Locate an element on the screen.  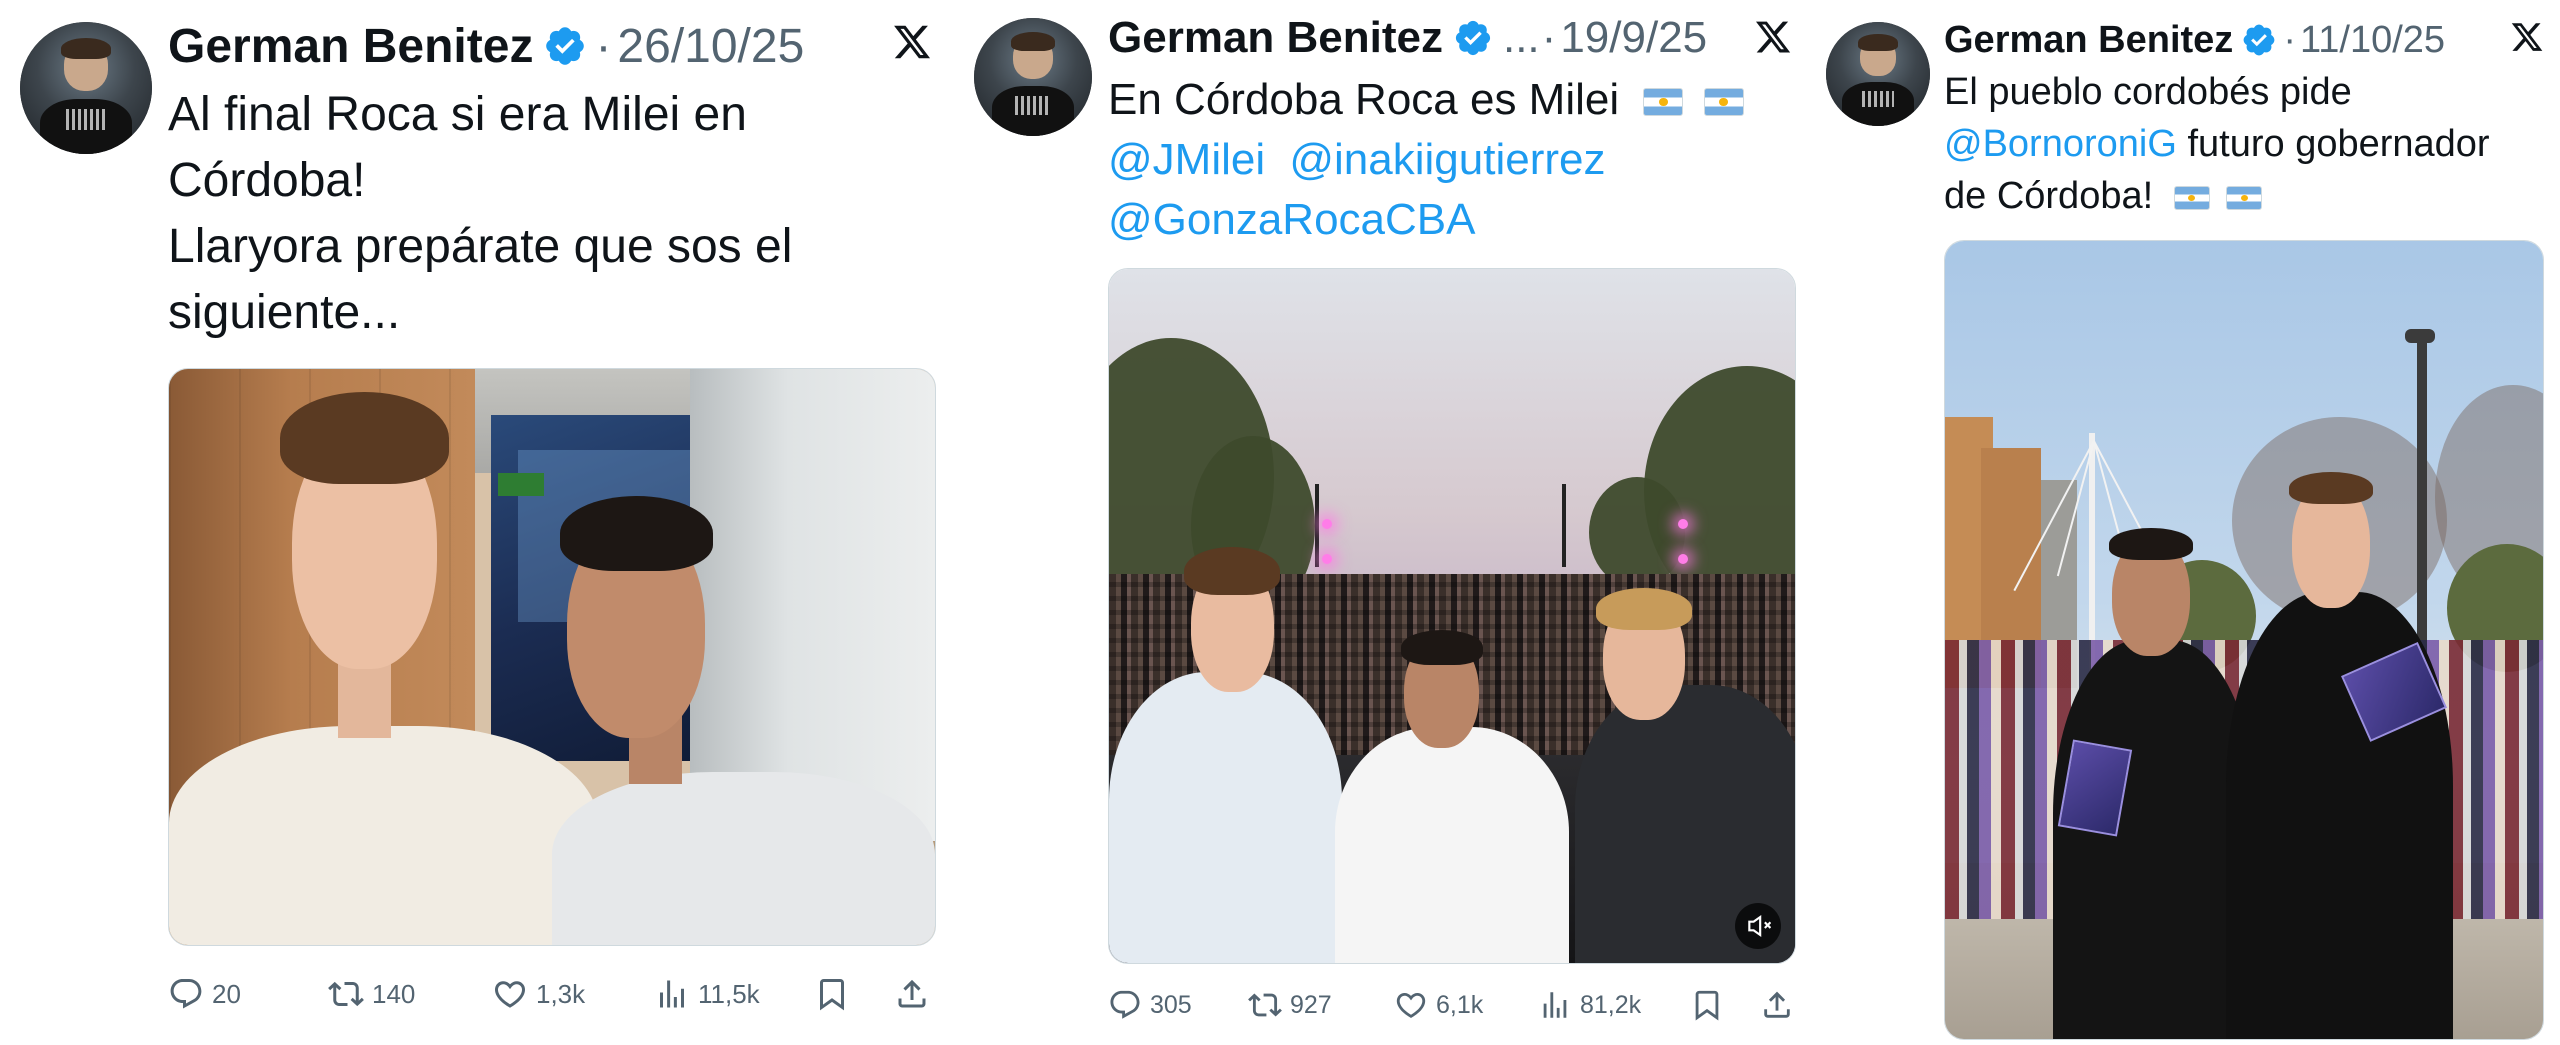
tweet-actions-bar: 305 927 6,1k 81,2k is located at coordinates (1452, 1006).